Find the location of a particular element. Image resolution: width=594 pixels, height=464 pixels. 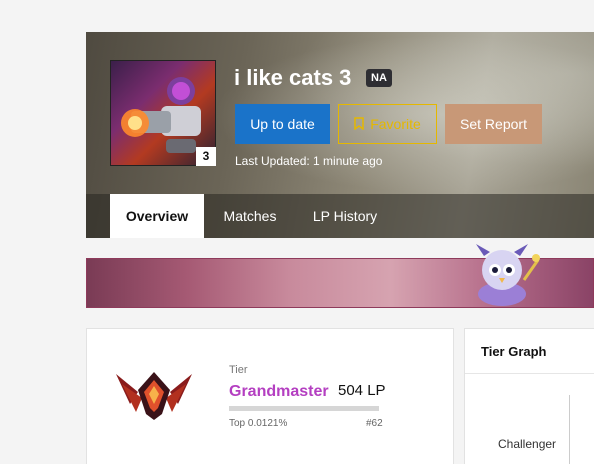

tab-overview: Overview is located at coordinates (157, 216).